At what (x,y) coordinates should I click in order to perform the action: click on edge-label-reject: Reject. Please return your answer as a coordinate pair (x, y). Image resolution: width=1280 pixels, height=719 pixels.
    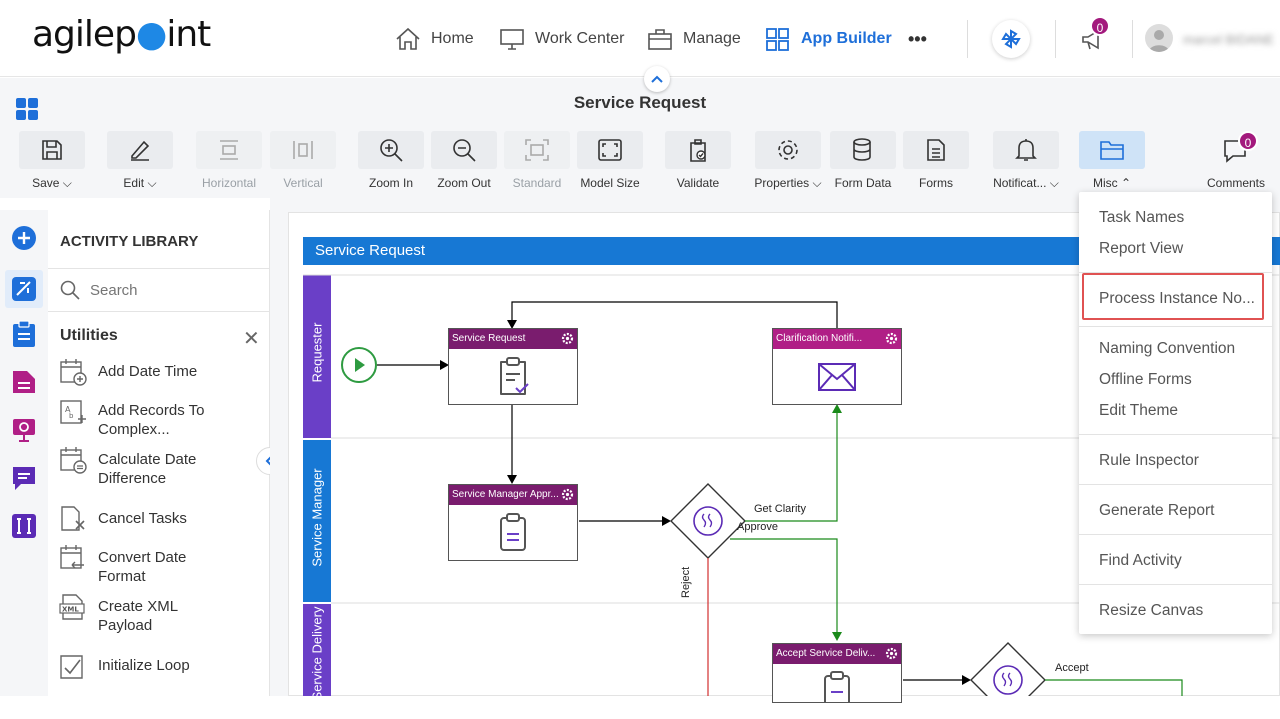
    Looking at the image, I should click on (686, 582).